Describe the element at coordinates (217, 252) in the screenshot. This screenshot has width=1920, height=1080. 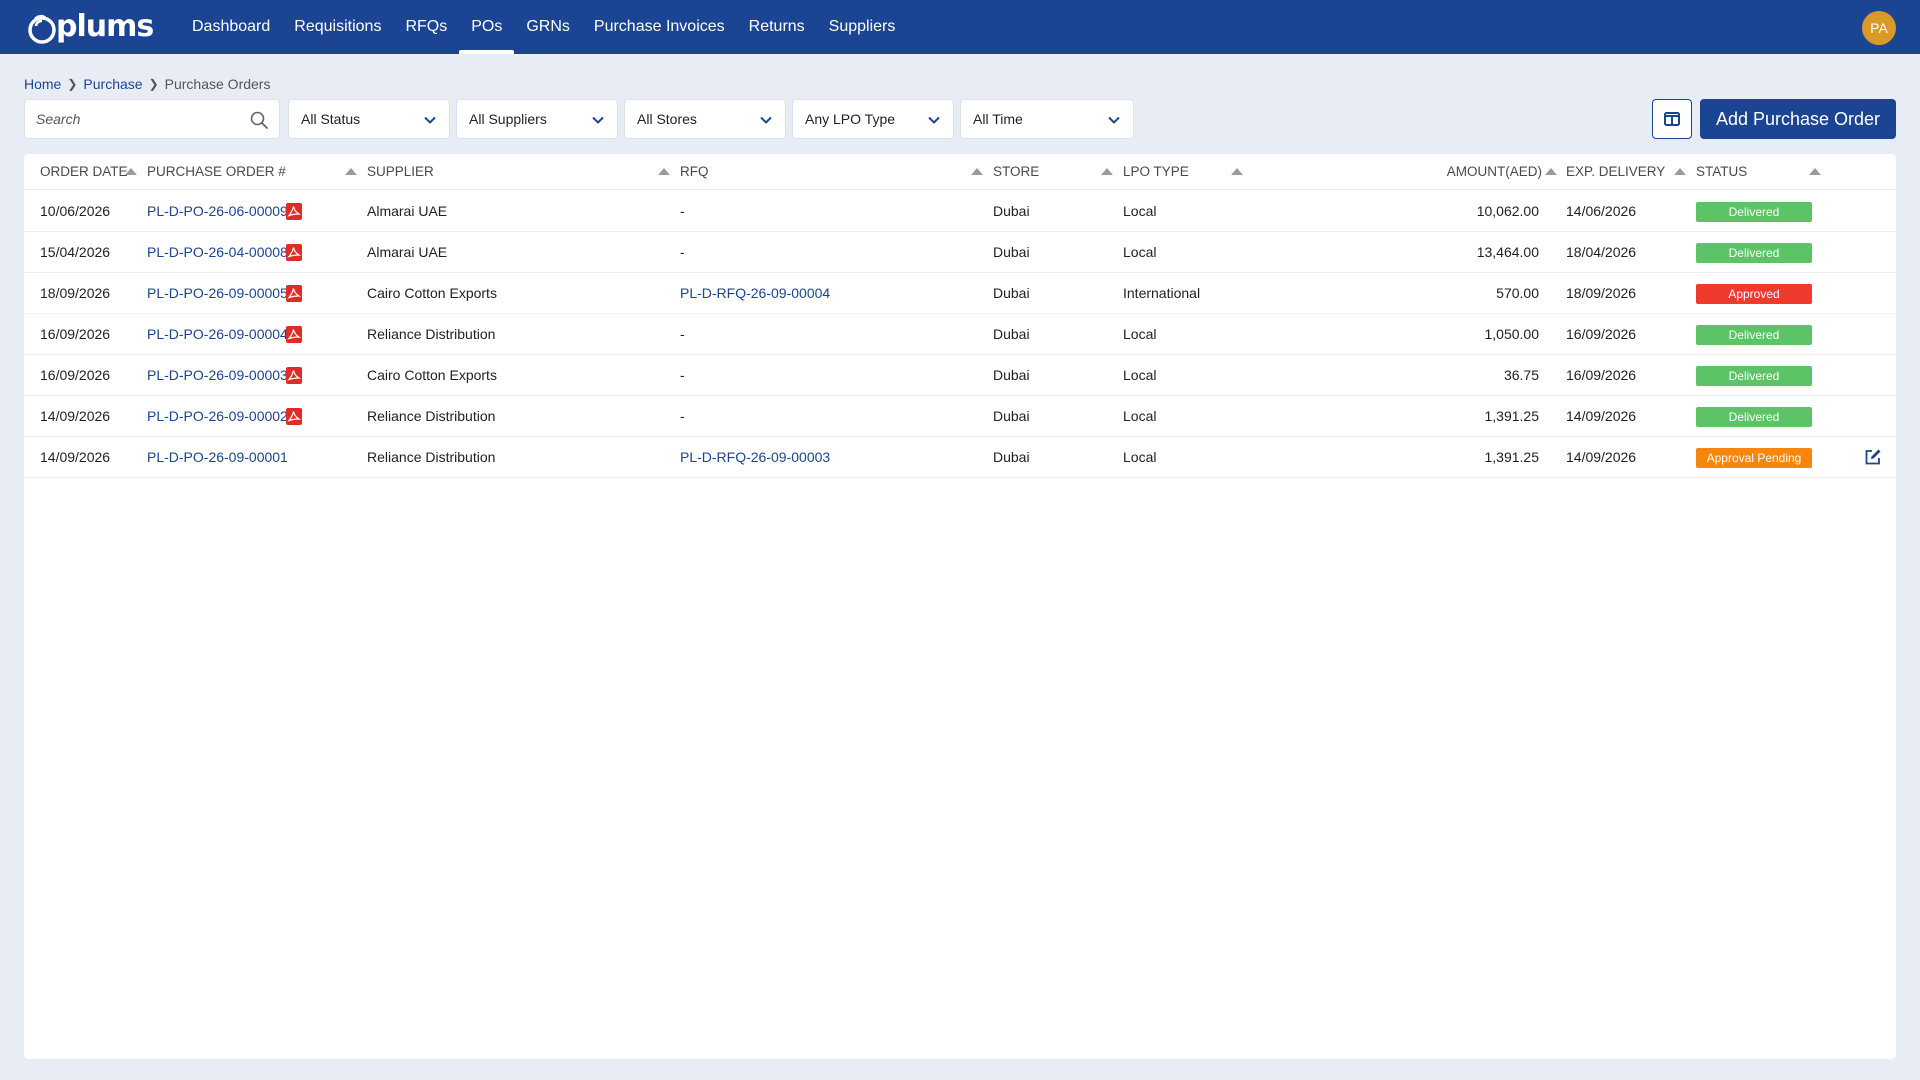
I see `po-number-link: PL-D-PO-26-04-00008` at that location.